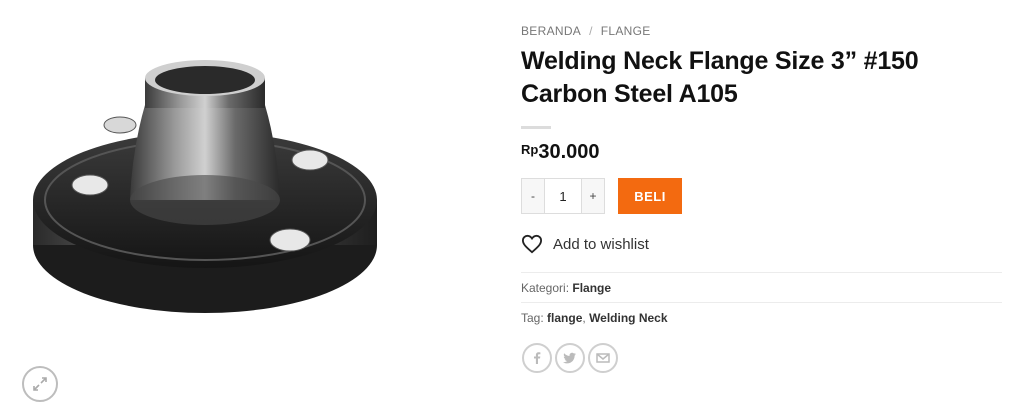  What do you see at coordinates (593, 196) in the screenshot?
I see `quantity-plus-button: +` at bounding box center [593, 196].